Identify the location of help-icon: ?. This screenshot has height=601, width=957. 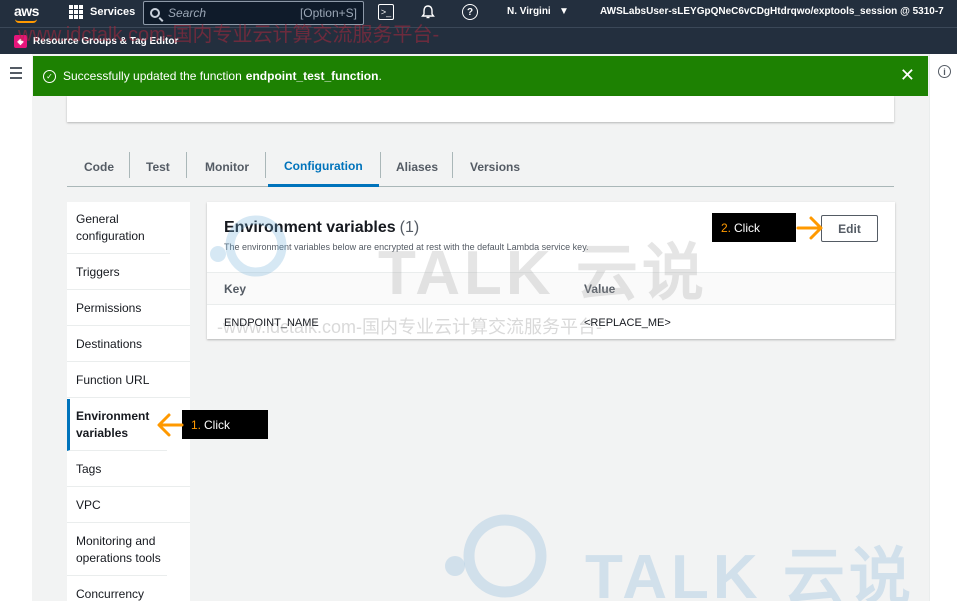
(470, 12).